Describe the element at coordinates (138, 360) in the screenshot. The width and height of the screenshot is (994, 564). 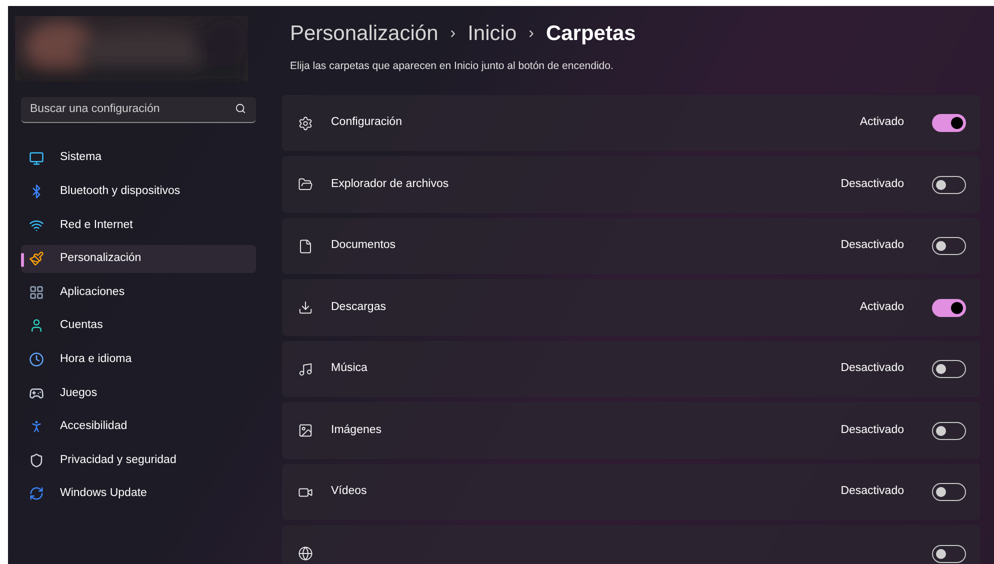
I see `sidebar-item: Hora e idioma` at that location.